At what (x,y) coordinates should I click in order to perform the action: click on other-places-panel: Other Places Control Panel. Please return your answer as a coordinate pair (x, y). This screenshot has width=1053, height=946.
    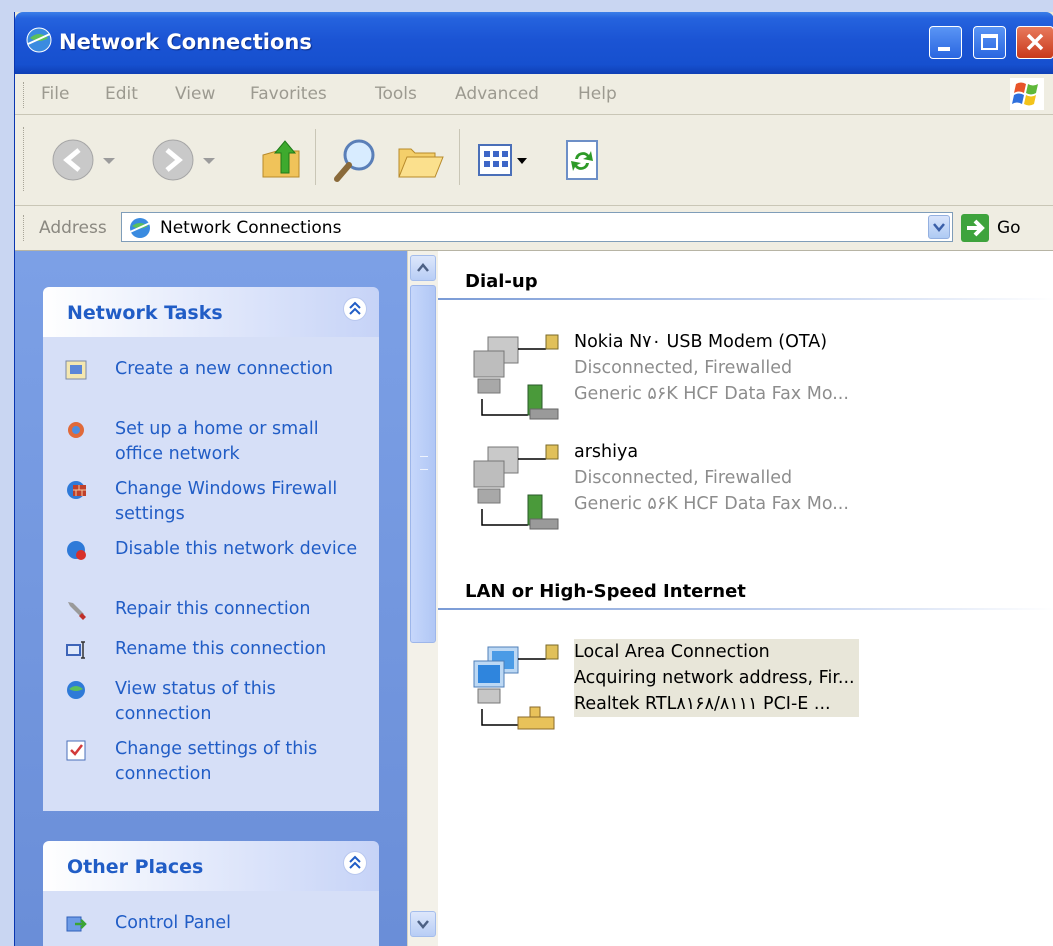
    Looking at the image, I should click on (211, 893).